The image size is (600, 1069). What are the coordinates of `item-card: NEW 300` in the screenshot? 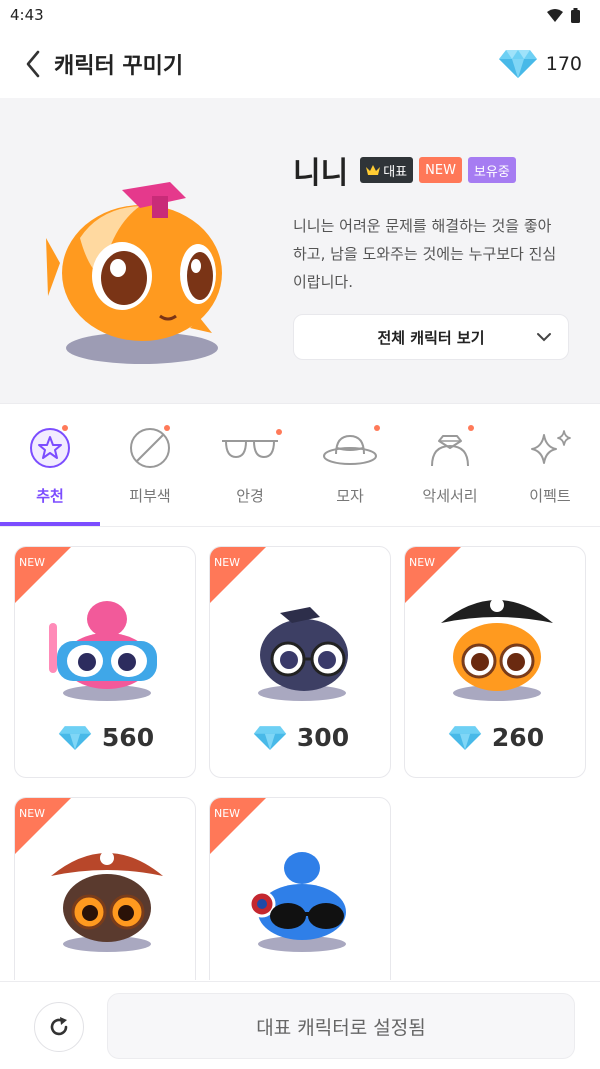 It's located at (300, 662).